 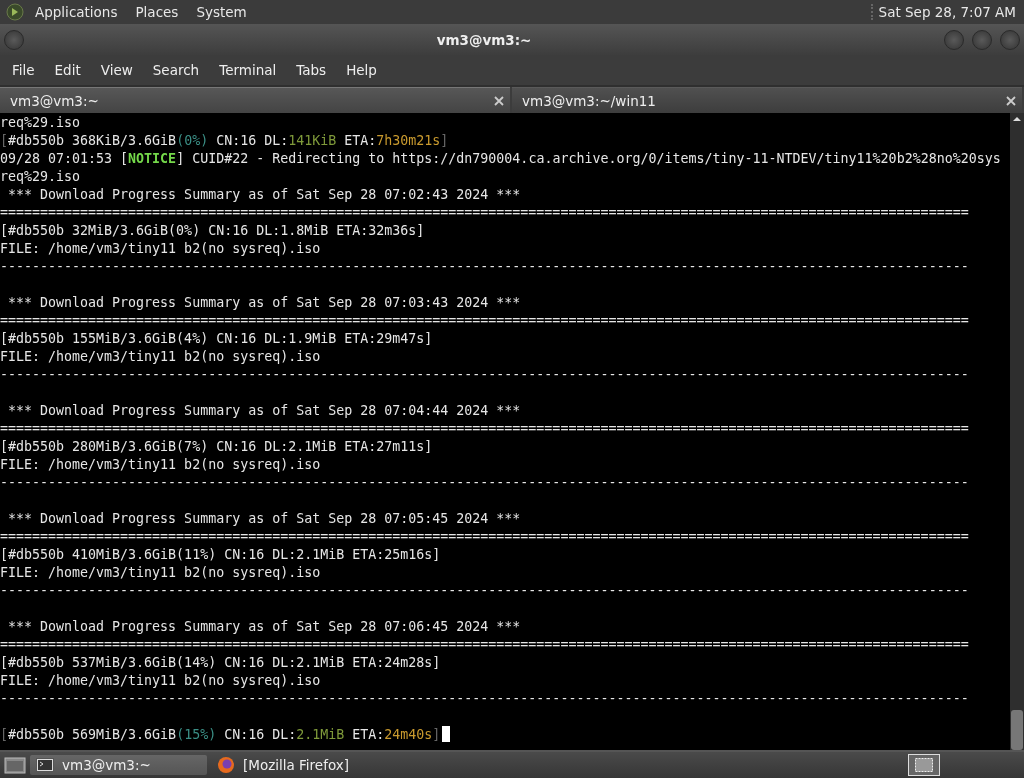 What do you see at coordinates (264, 410) in the screenshot?
I see `terminal-text: *** Download Progress Summary as of Sat Sep 28 07:04:44 2024 ***` at bounding box center [264, 410].